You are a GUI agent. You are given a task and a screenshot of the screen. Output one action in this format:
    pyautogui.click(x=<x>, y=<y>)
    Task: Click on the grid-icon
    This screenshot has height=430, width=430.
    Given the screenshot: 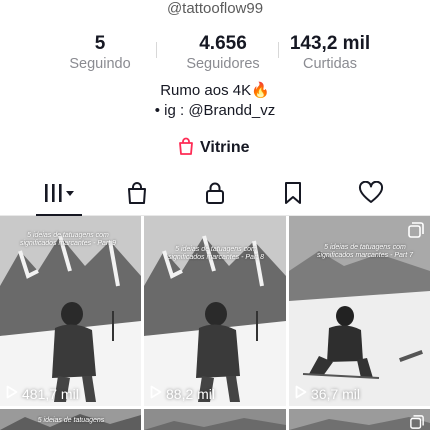 What is the action you would take?
    pyautogui.click(x=59, y=195)
    